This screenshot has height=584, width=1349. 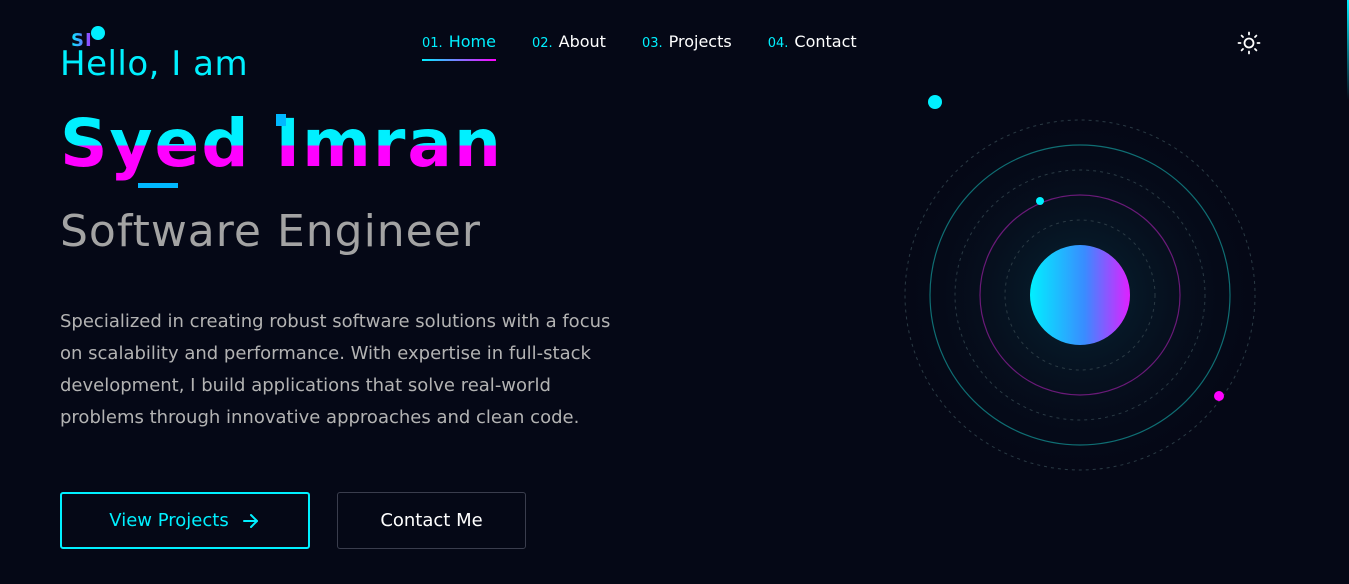 What do you see at coordinates (1080, 295) in the screenshot?
I see `planet` at bounding box center [1080, 295].